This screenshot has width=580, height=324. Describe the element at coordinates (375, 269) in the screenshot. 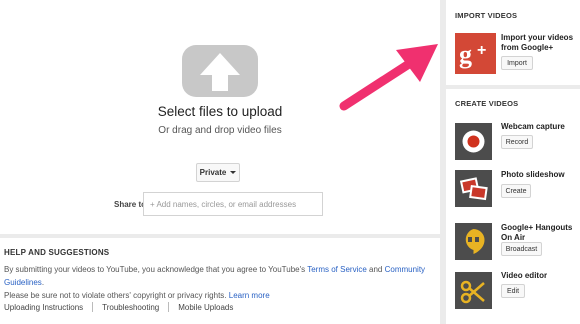

I see `help-text-and: and` at that location.